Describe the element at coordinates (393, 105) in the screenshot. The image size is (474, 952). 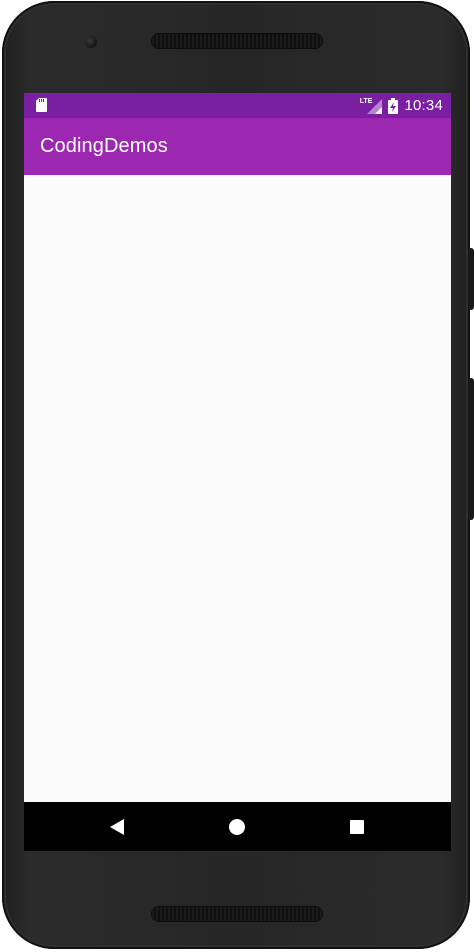
I see `battery-charging-icon` at that location.